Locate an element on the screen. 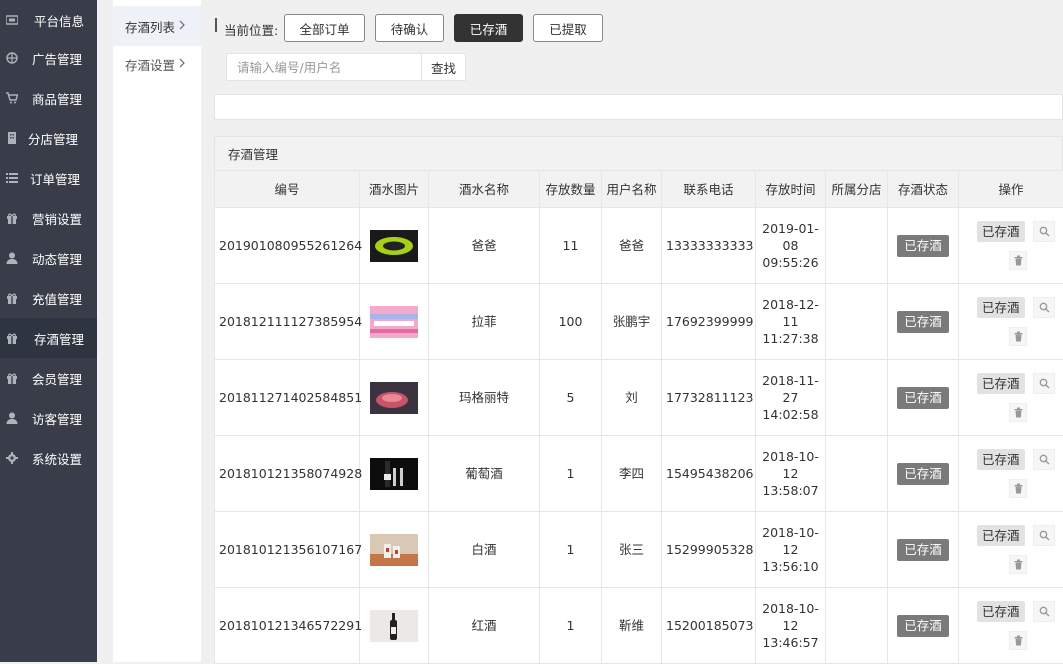 This screenshot has width=1063, height=664. sidebar-item-marketing: 营销设置 is located at coordinates (48, 218).